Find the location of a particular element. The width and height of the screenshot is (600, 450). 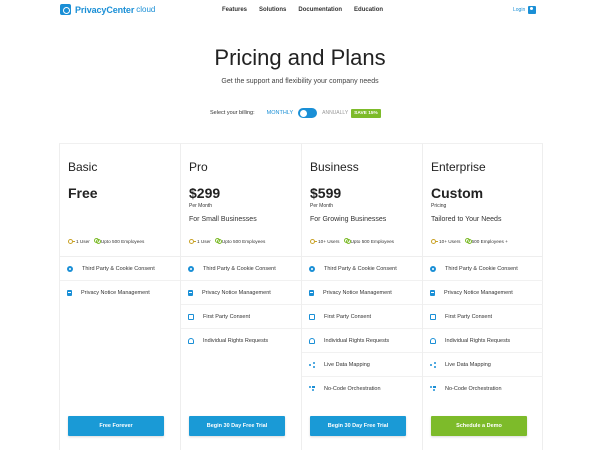

plan-name: Basic is located at coordinates (83, 167).